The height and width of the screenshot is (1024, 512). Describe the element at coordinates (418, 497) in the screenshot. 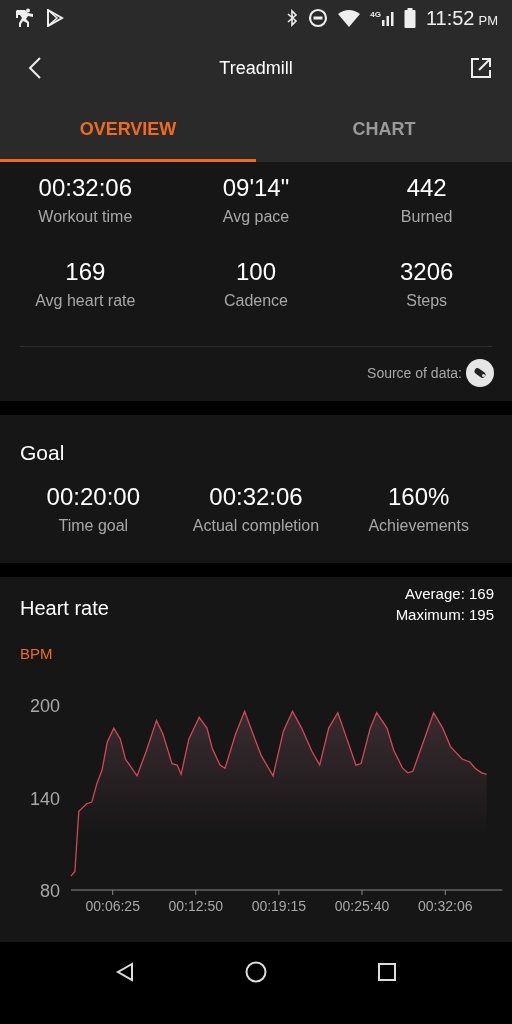

I see `goal-value: 160%` at that location.